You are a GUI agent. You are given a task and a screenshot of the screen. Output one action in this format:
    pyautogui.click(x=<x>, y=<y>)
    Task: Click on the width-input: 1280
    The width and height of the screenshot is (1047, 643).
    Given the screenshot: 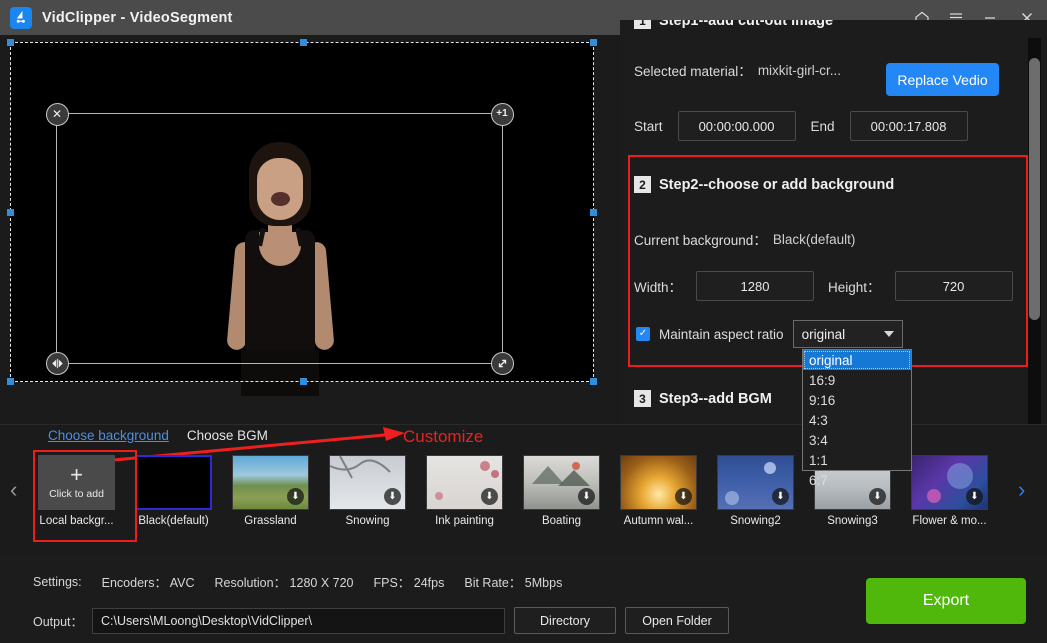 What is the action you would take?
    pyautogui.click(x=755, y=286)
    